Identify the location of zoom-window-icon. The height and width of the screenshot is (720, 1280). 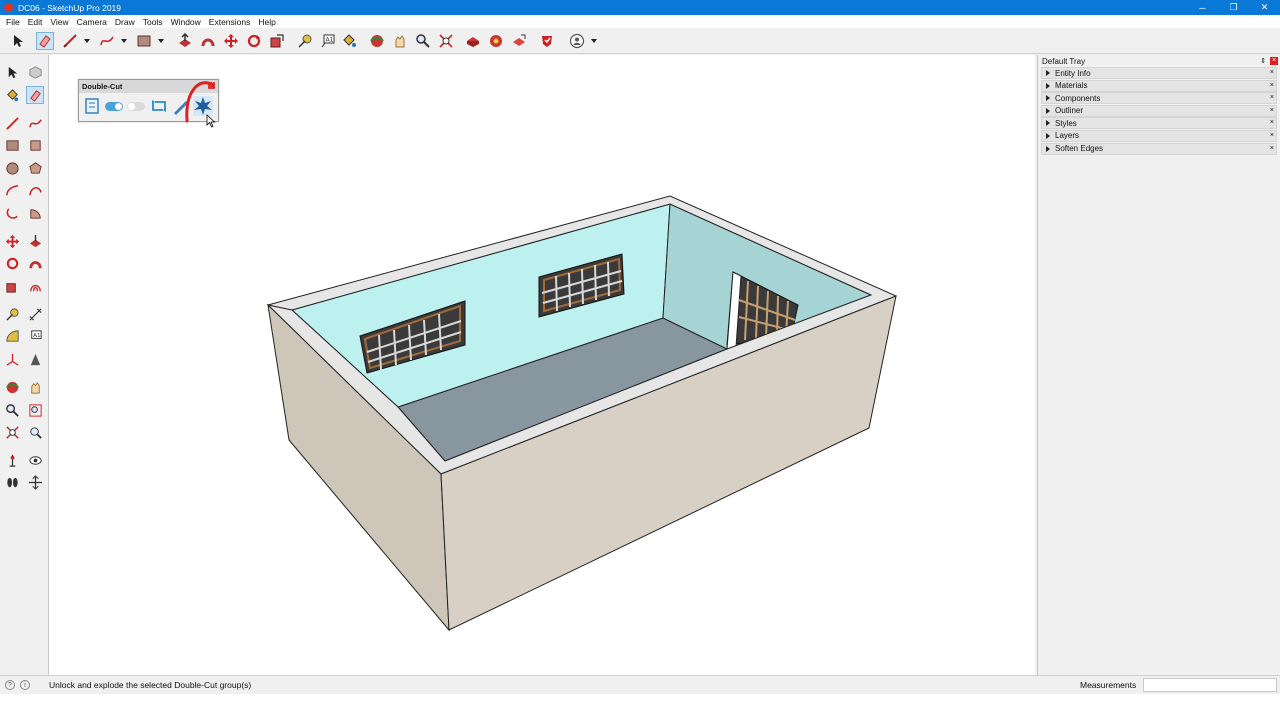
(35, 410).